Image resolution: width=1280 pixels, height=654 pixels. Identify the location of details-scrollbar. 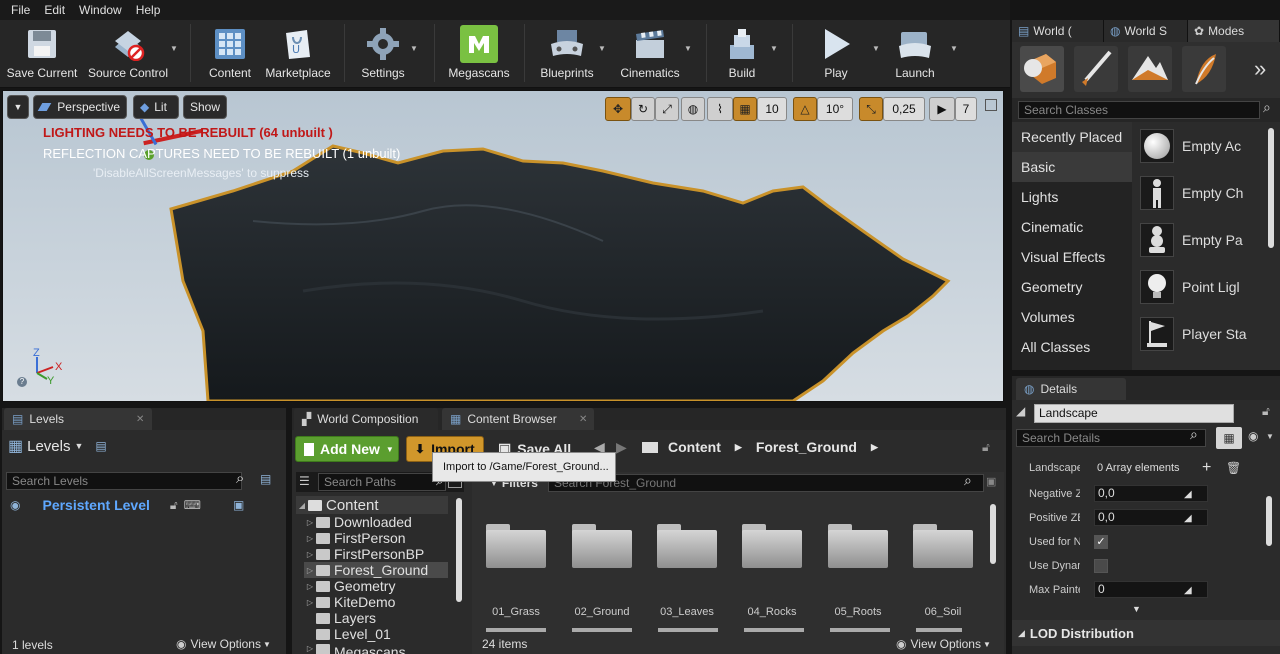
(1269, 521).